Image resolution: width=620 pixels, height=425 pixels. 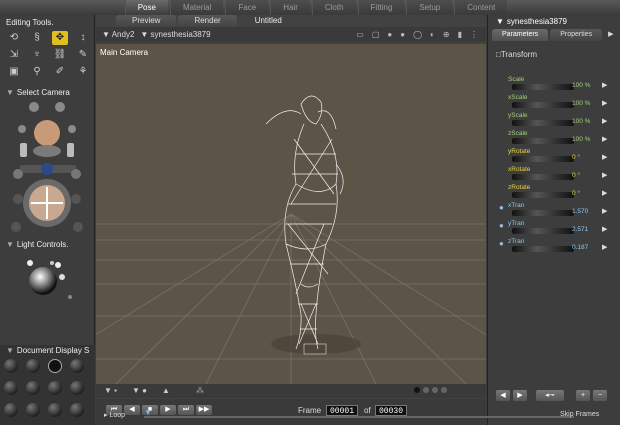 What do you see at coordinates (33, 410) in the screenshot?
I see `display-style-texture-shaded-icon` at bounding box center [33, 410].